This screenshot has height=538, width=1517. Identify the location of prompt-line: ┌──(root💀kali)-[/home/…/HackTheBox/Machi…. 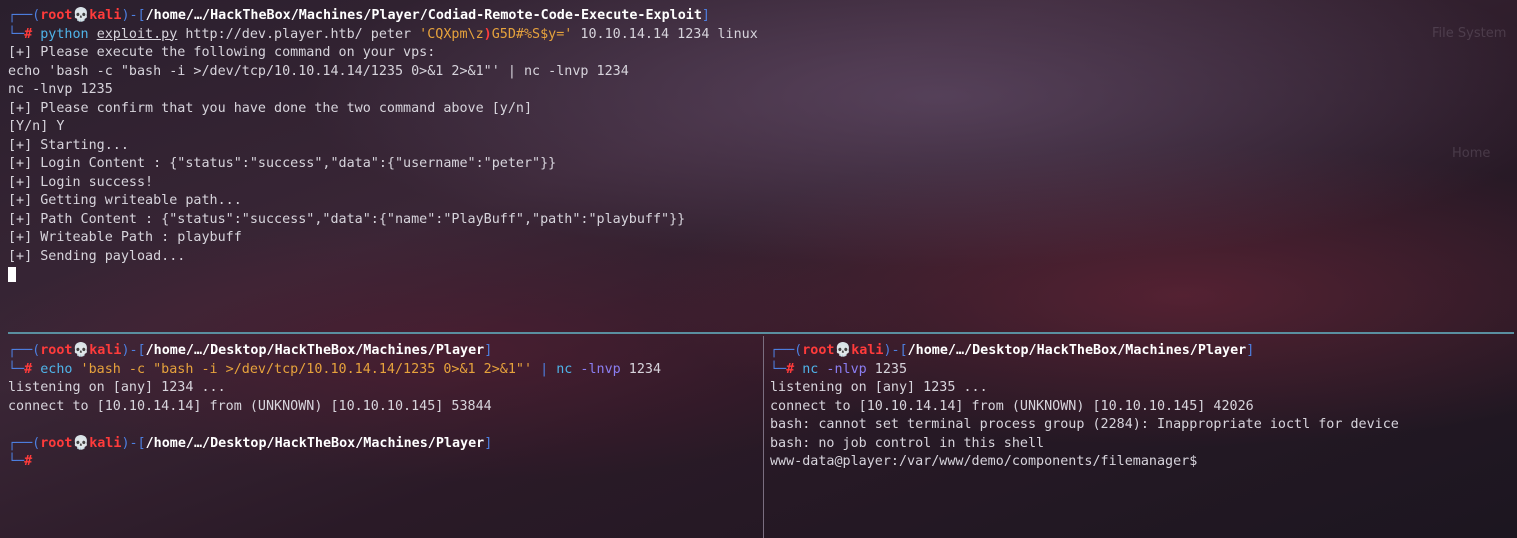
(359, 15).